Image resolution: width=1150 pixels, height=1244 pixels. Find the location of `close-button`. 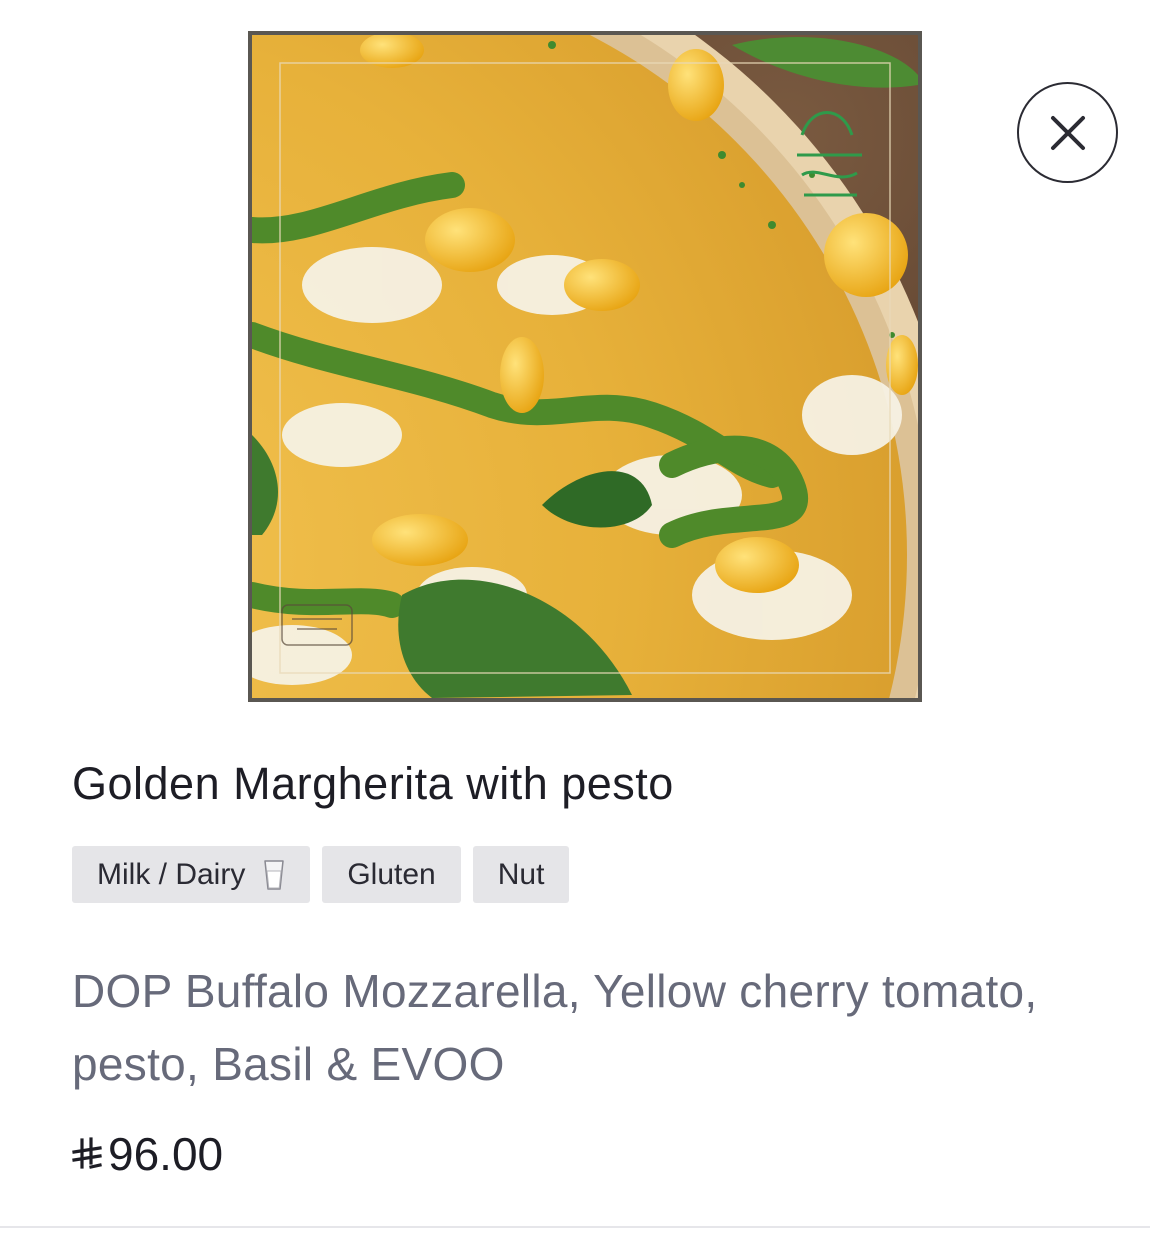

close-button is located at coordinates (1067, 132).